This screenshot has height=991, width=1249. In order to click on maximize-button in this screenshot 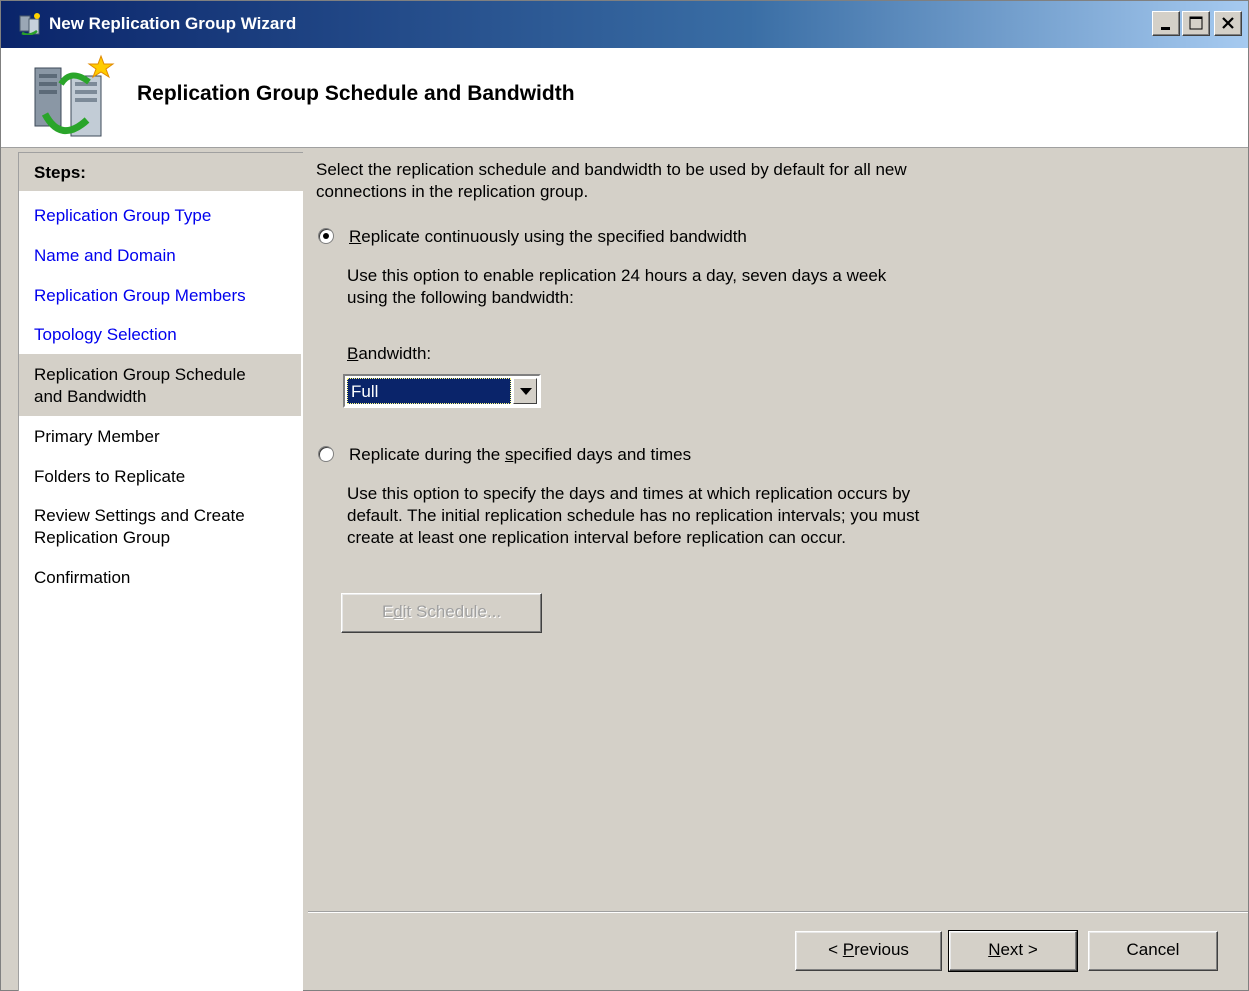, I will do `click(1196, 23)`.